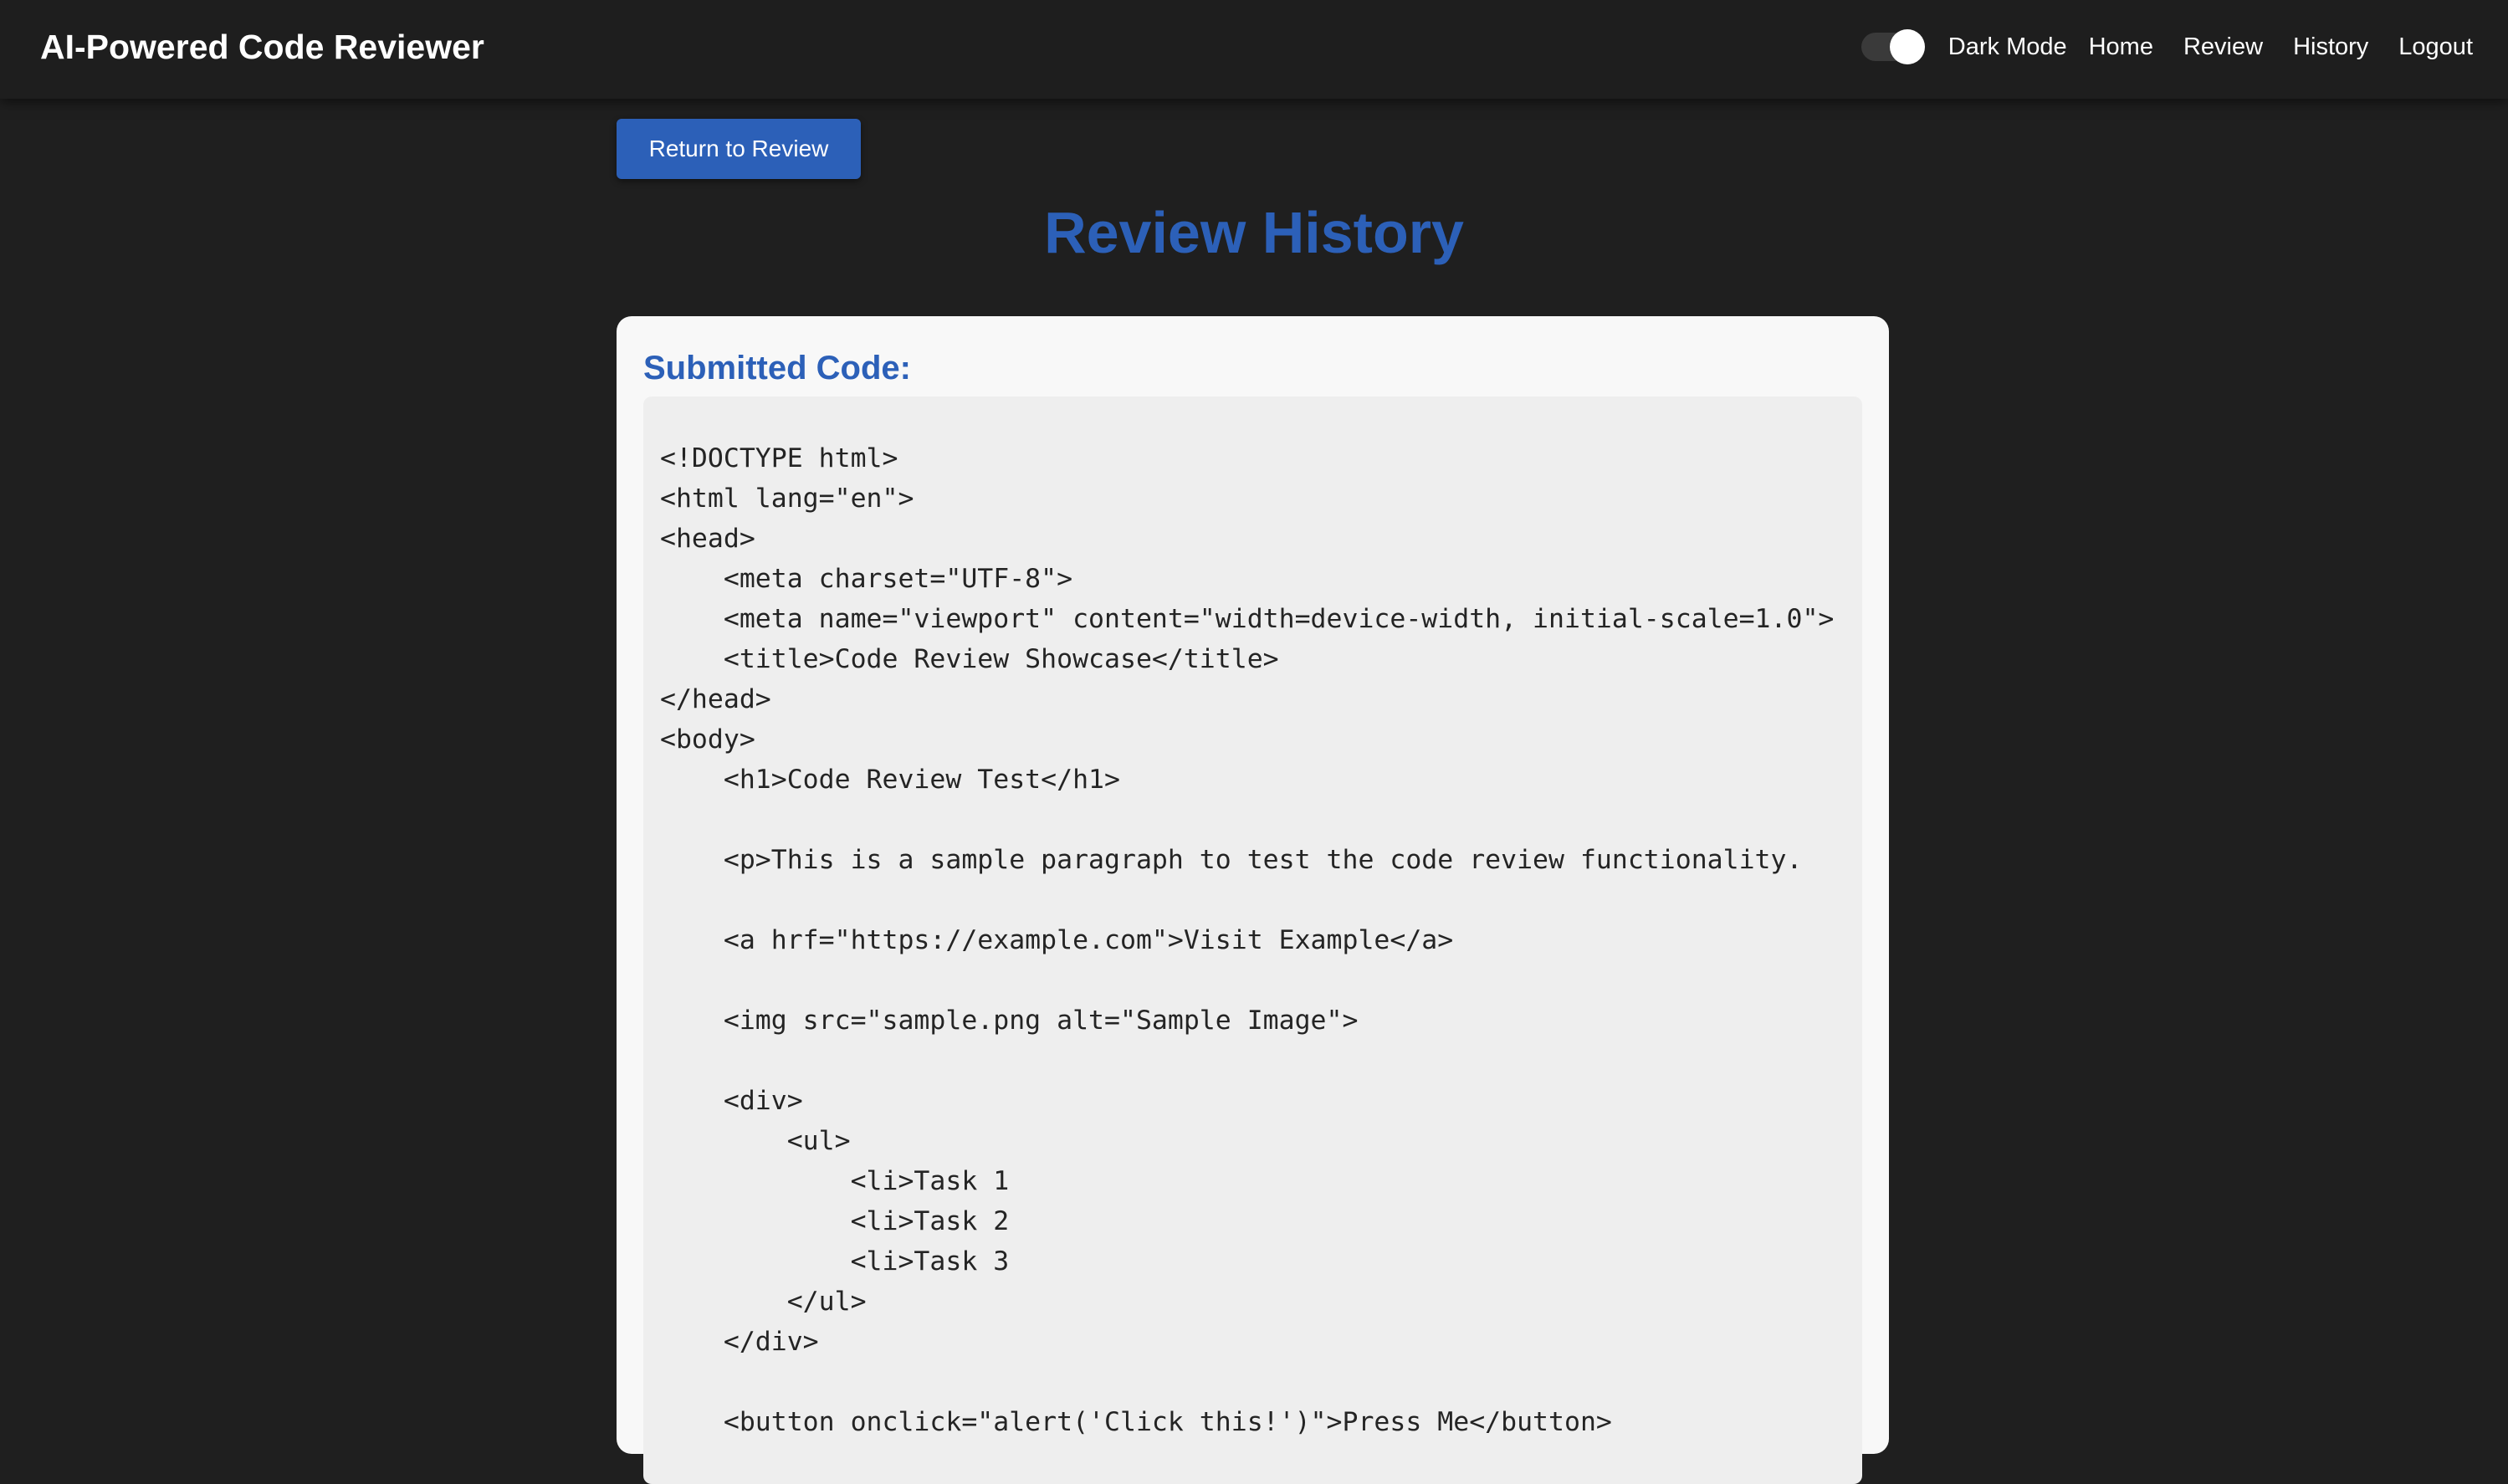  I want to click on page-title: Review History, so click(1254, 232).